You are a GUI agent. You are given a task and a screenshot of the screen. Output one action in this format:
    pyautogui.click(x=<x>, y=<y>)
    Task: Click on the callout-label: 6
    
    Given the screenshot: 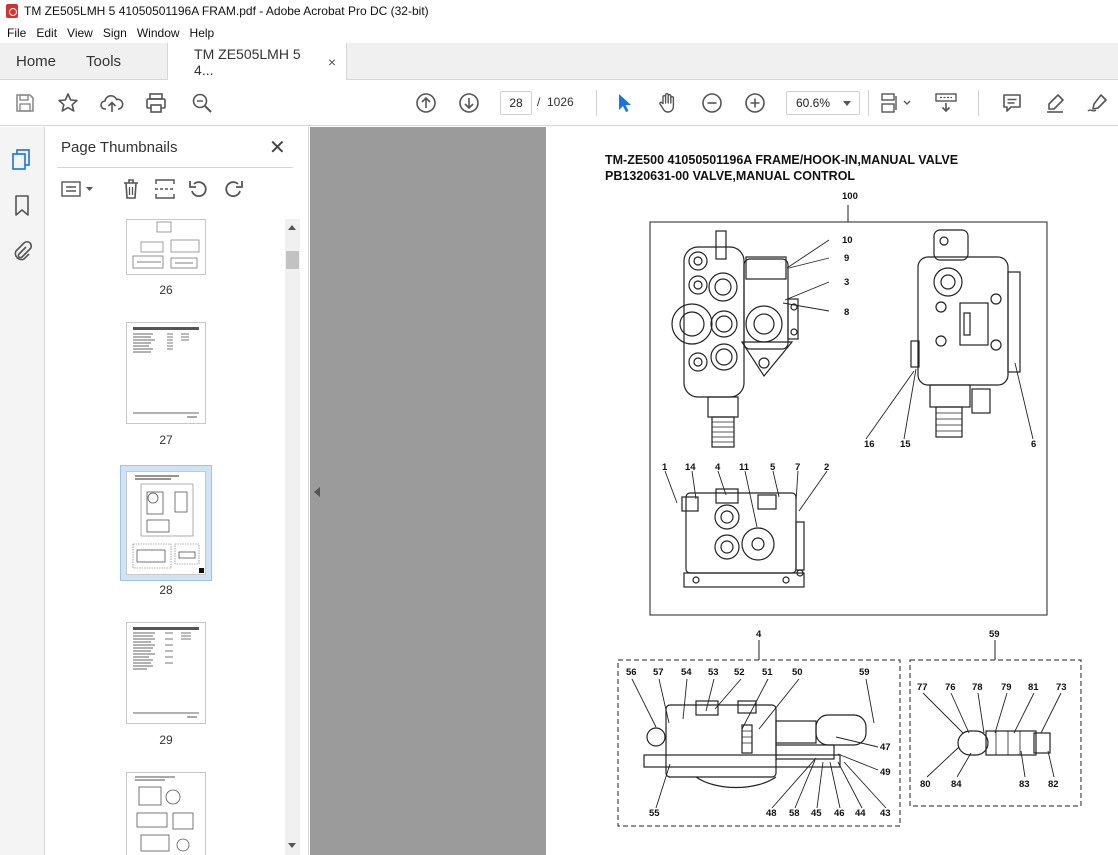 What is the action you would take?
    pyautogui.click(x=1033, y=444)
    